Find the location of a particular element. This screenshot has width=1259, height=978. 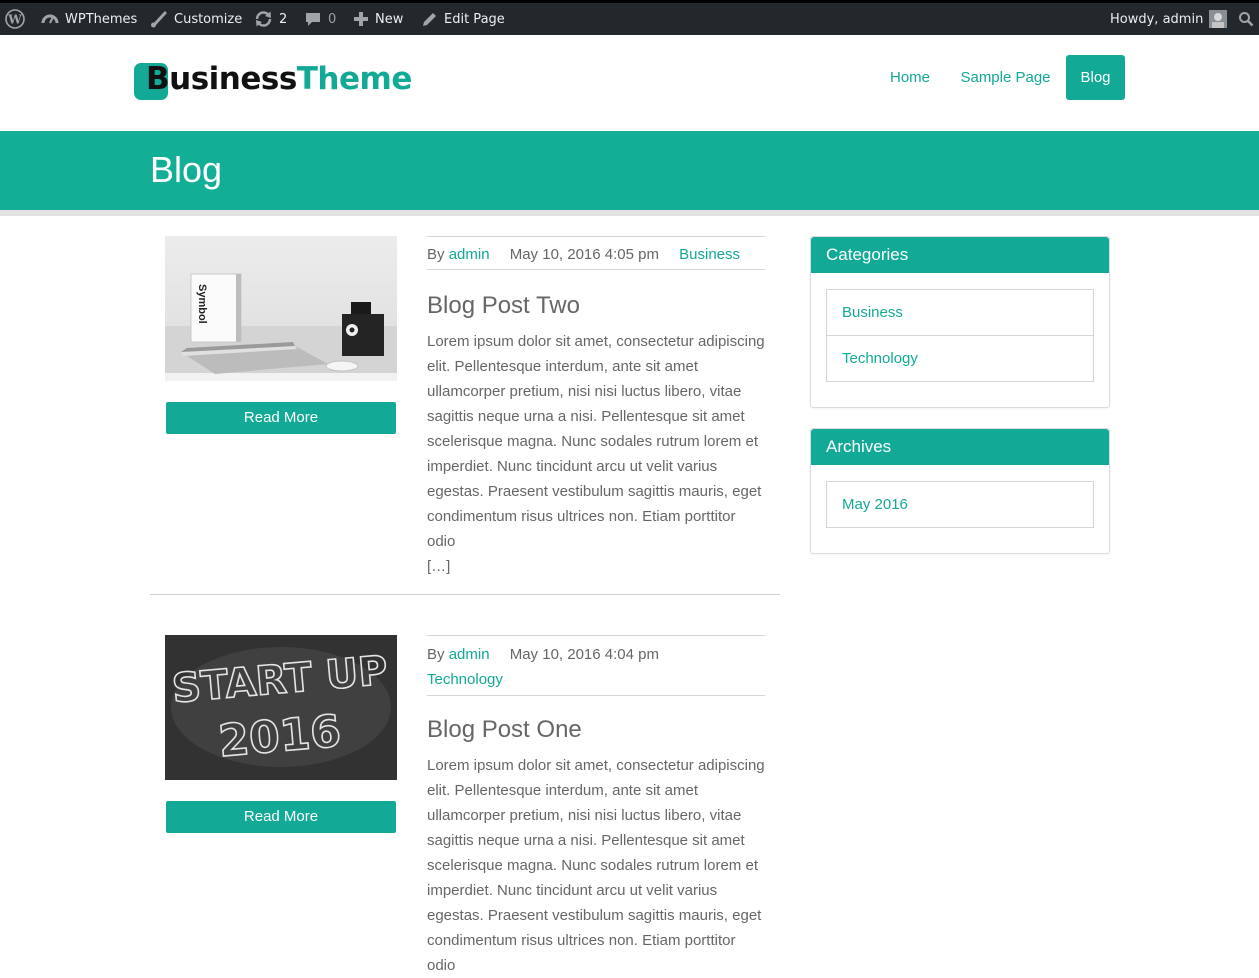

updates-count: 2 is located at coordinates (283, 19).